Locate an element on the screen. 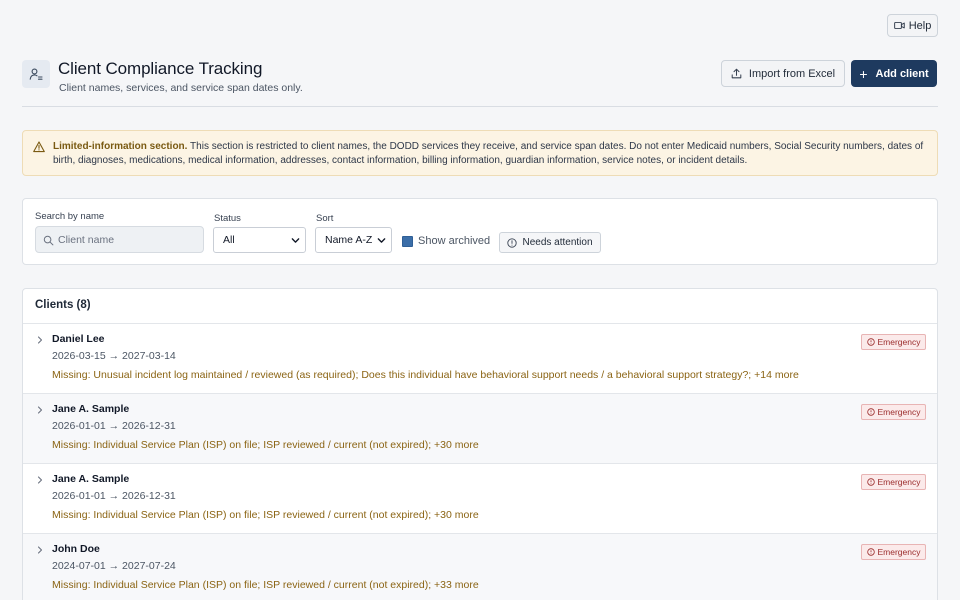 Image resolution: width=960 pixels, height=600 pixels. warning-icon is located at coordinates (39, 147).